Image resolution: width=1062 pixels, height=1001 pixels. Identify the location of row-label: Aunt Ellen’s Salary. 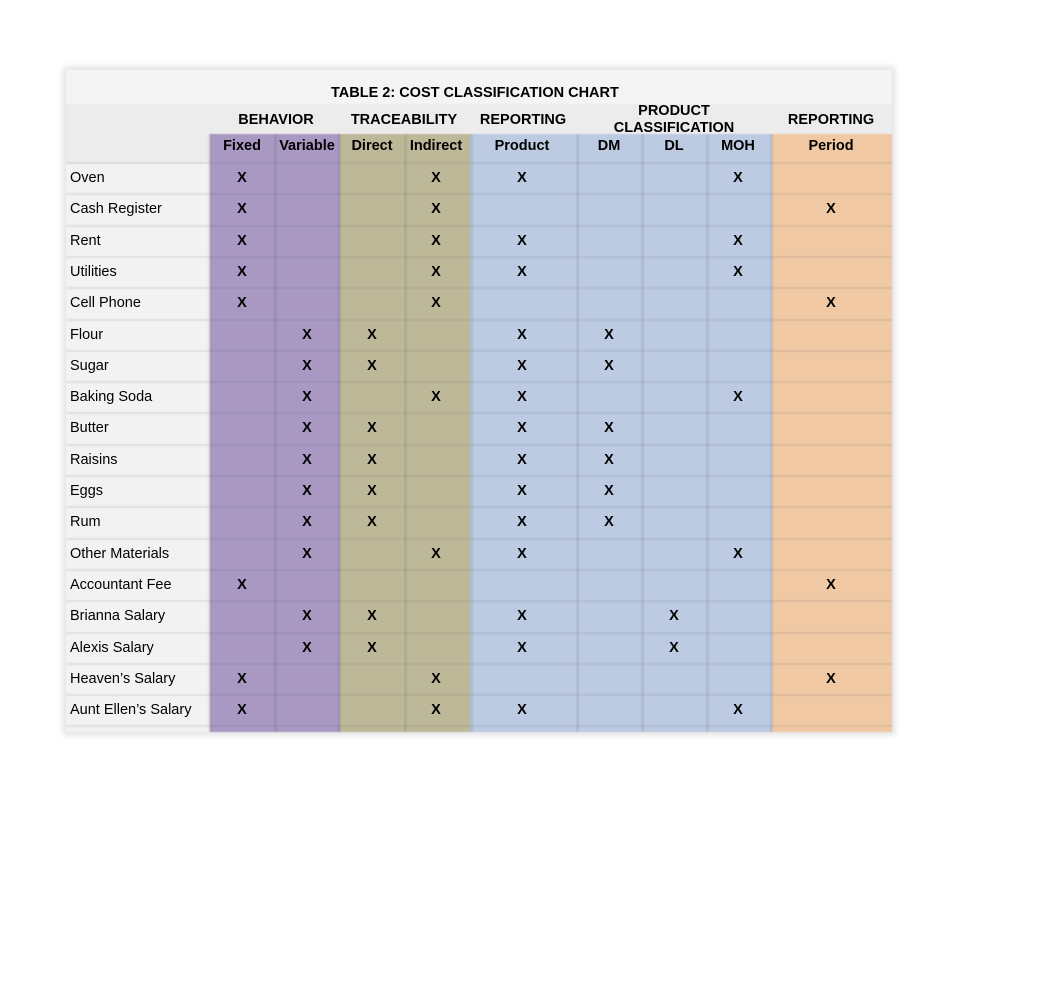
(131, 710).